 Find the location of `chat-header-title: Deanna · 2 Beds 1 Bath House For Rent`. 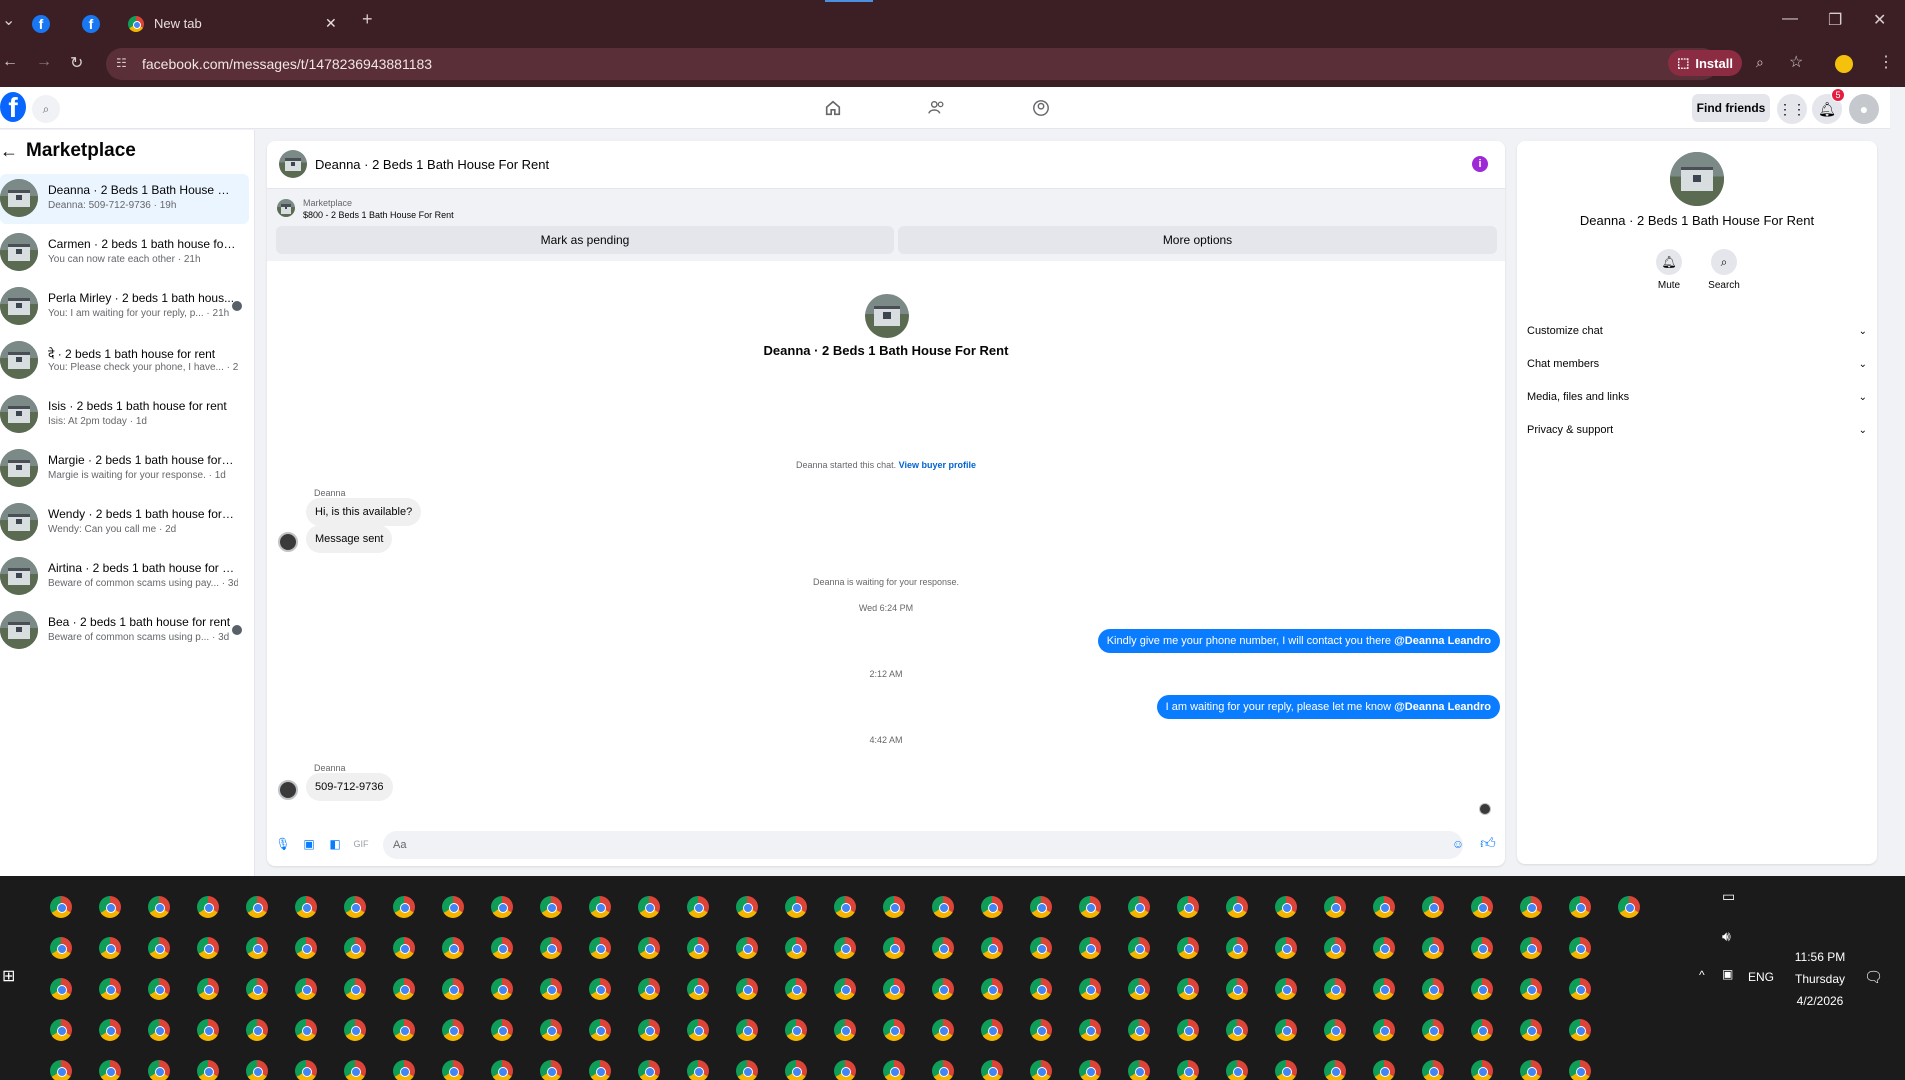

chat-header-title: Deanna · 2 Beds 1 Bath House For Rent is located at coordinates (432, 164).